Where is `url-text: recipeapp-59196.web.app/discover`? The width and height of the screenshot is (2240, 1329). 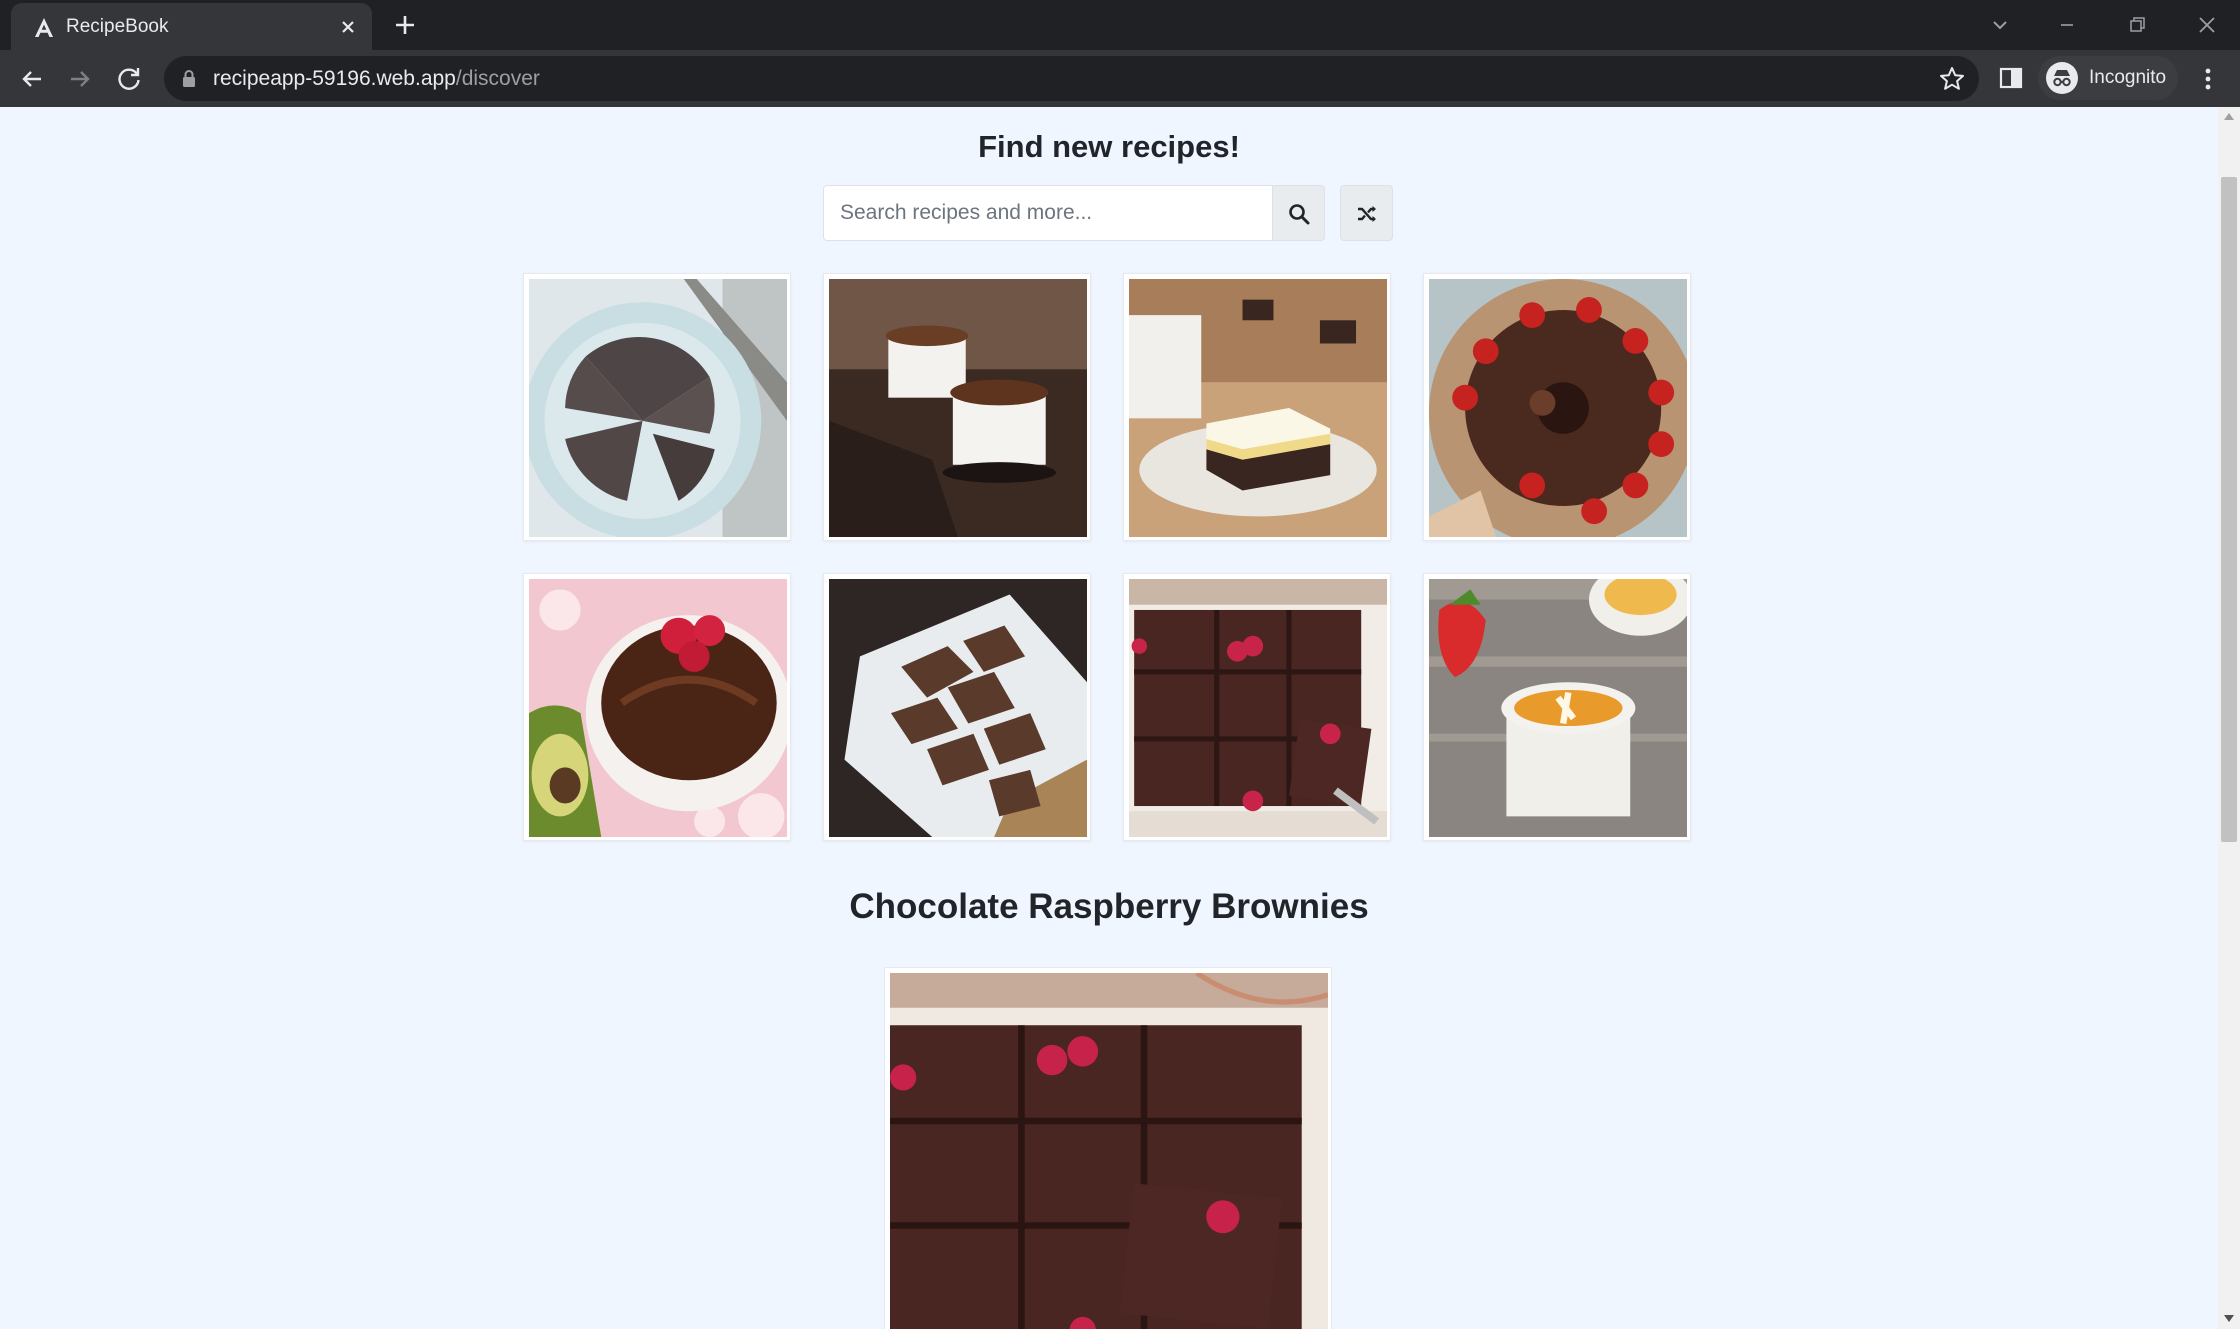
url-text: recipeapp-59196.web.app/discover is located at coordinates (376, 79).